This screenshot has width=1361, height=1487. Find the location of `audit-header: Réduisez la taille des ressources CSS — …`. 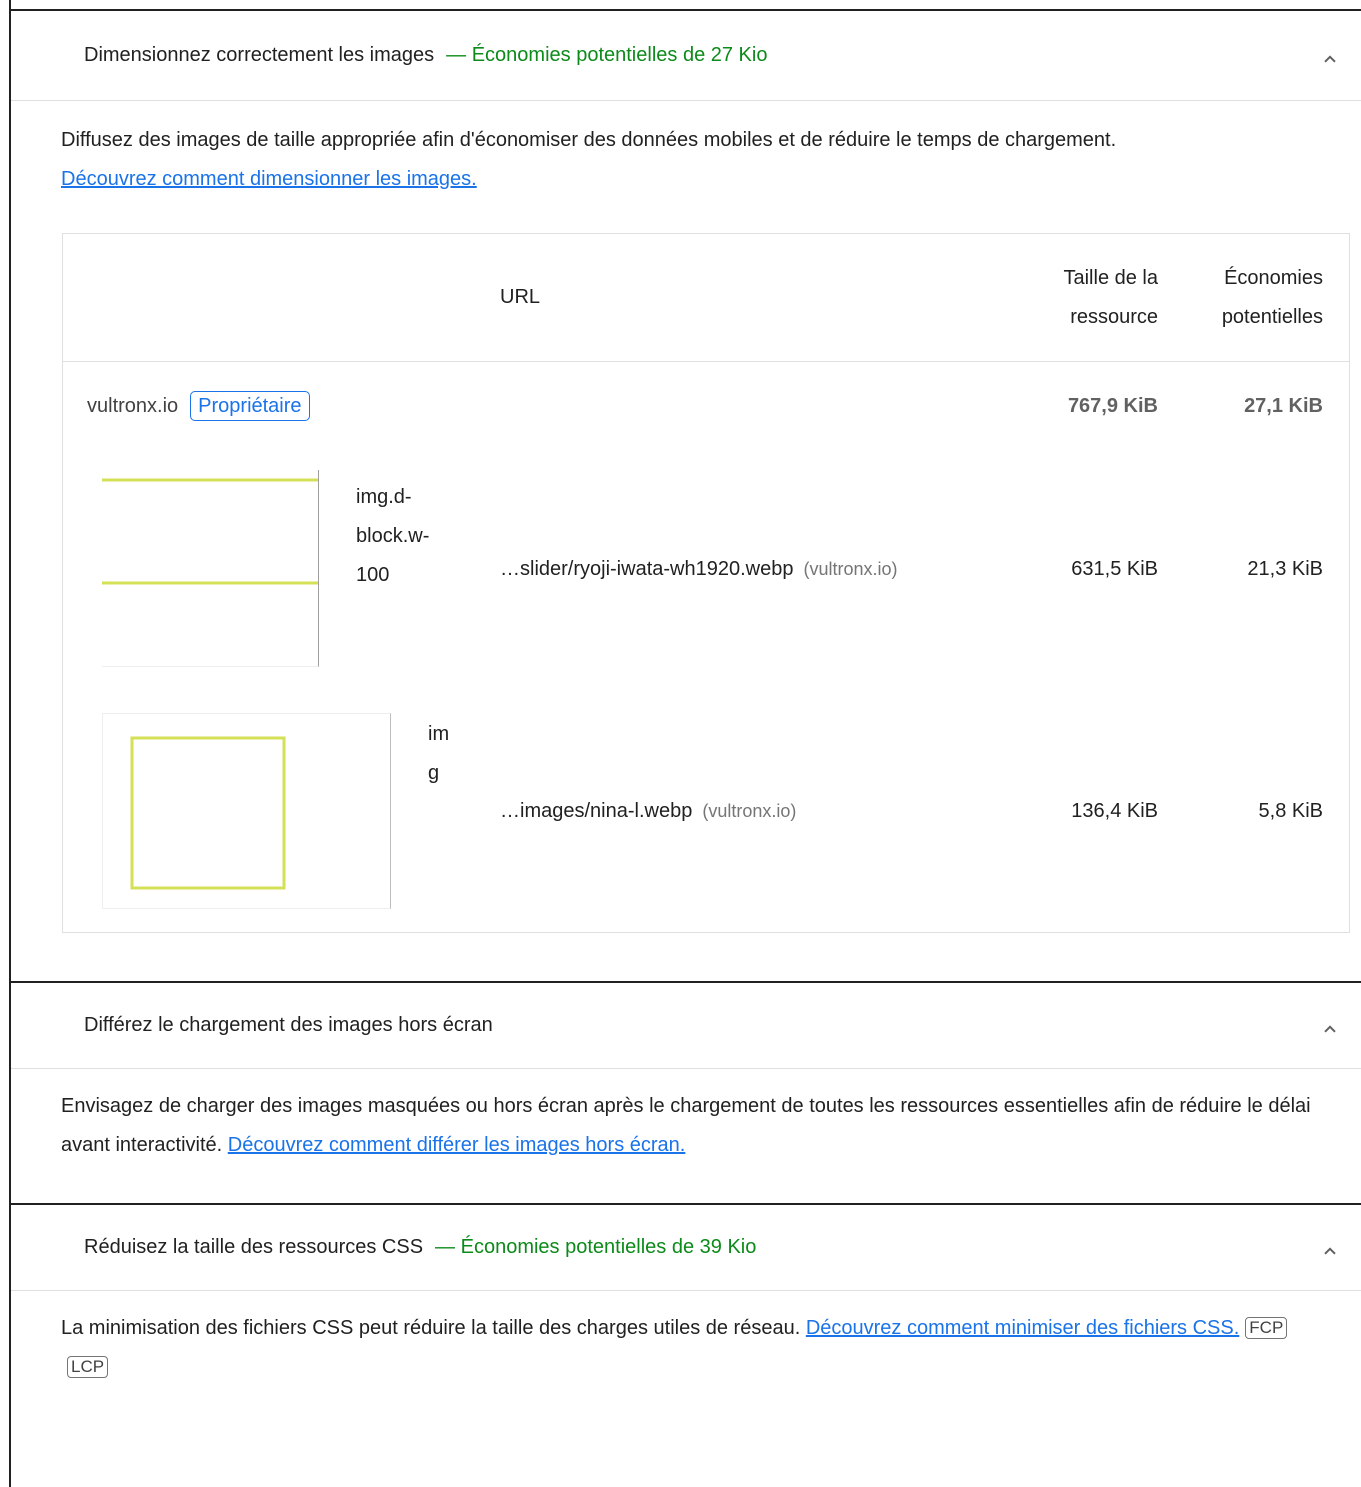

audit-header: Réduisez la taille des ressources CSS — … is located at coordinates (686, 1248).